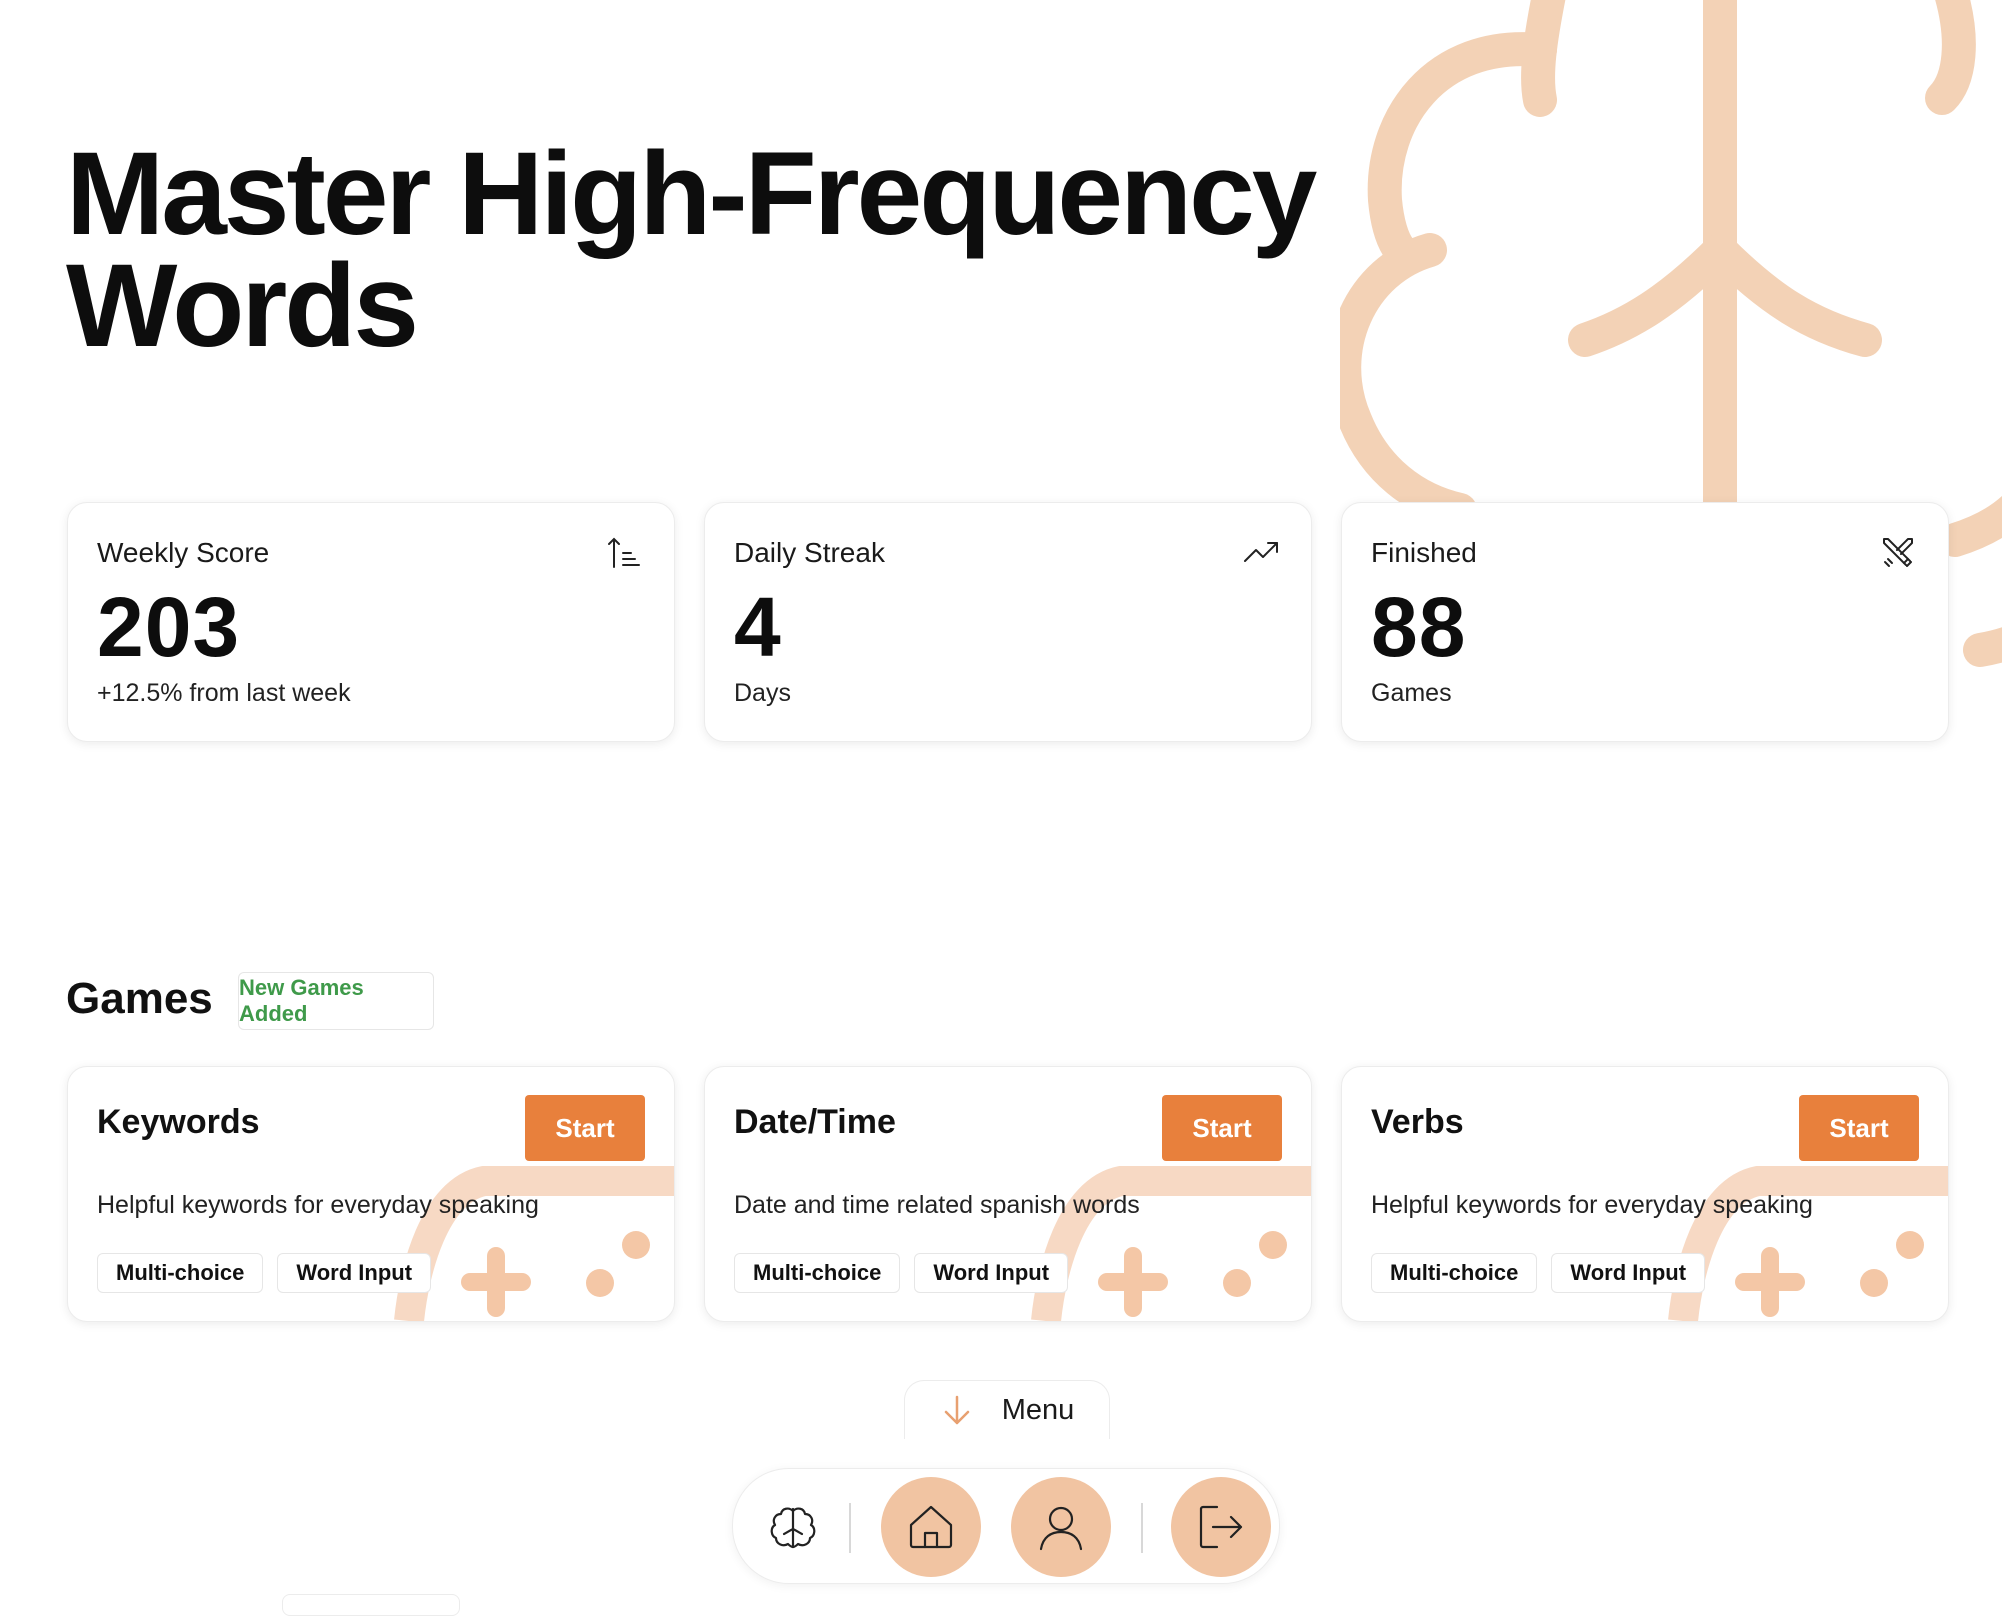  I want to click on games-section-title: Games, so click(139, 998).